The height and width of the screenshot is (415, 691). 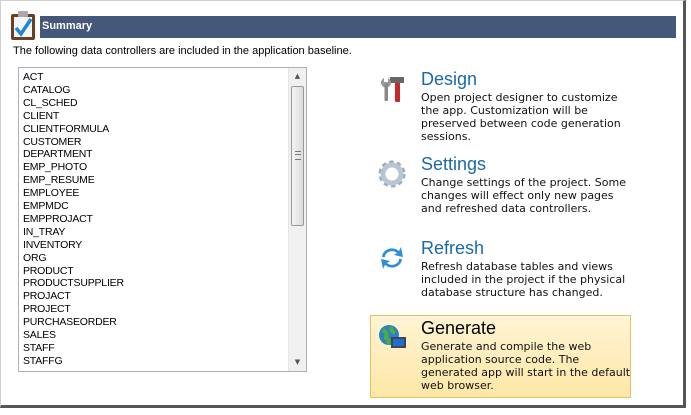 What do you see at coordinates (67, 26) in the screenshot?
I see `summary-title: Summary` at bounding box center [67, 26].